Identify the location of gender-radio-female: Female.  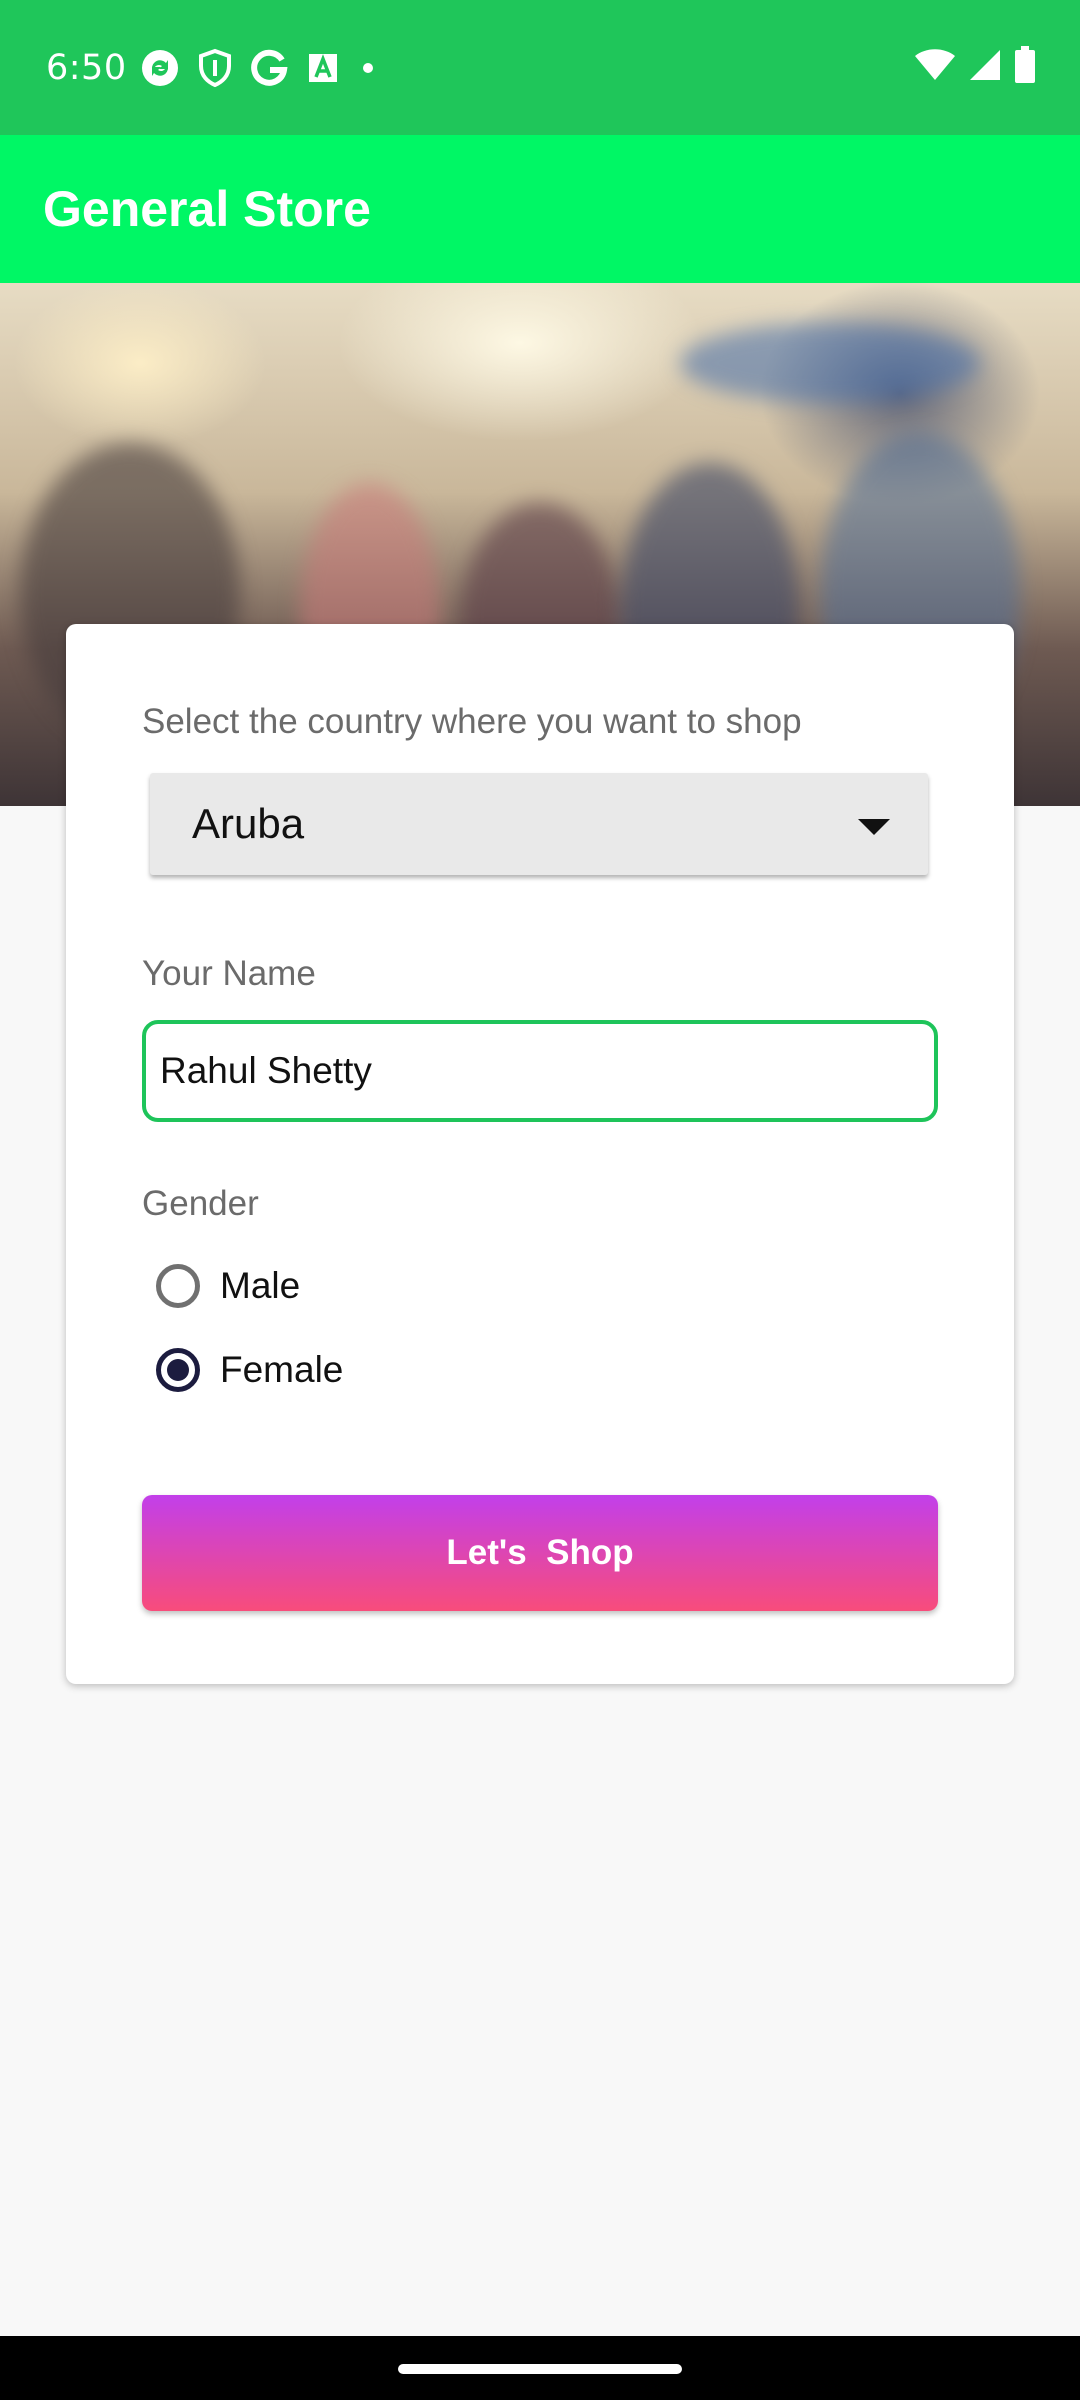
(249, 1370).